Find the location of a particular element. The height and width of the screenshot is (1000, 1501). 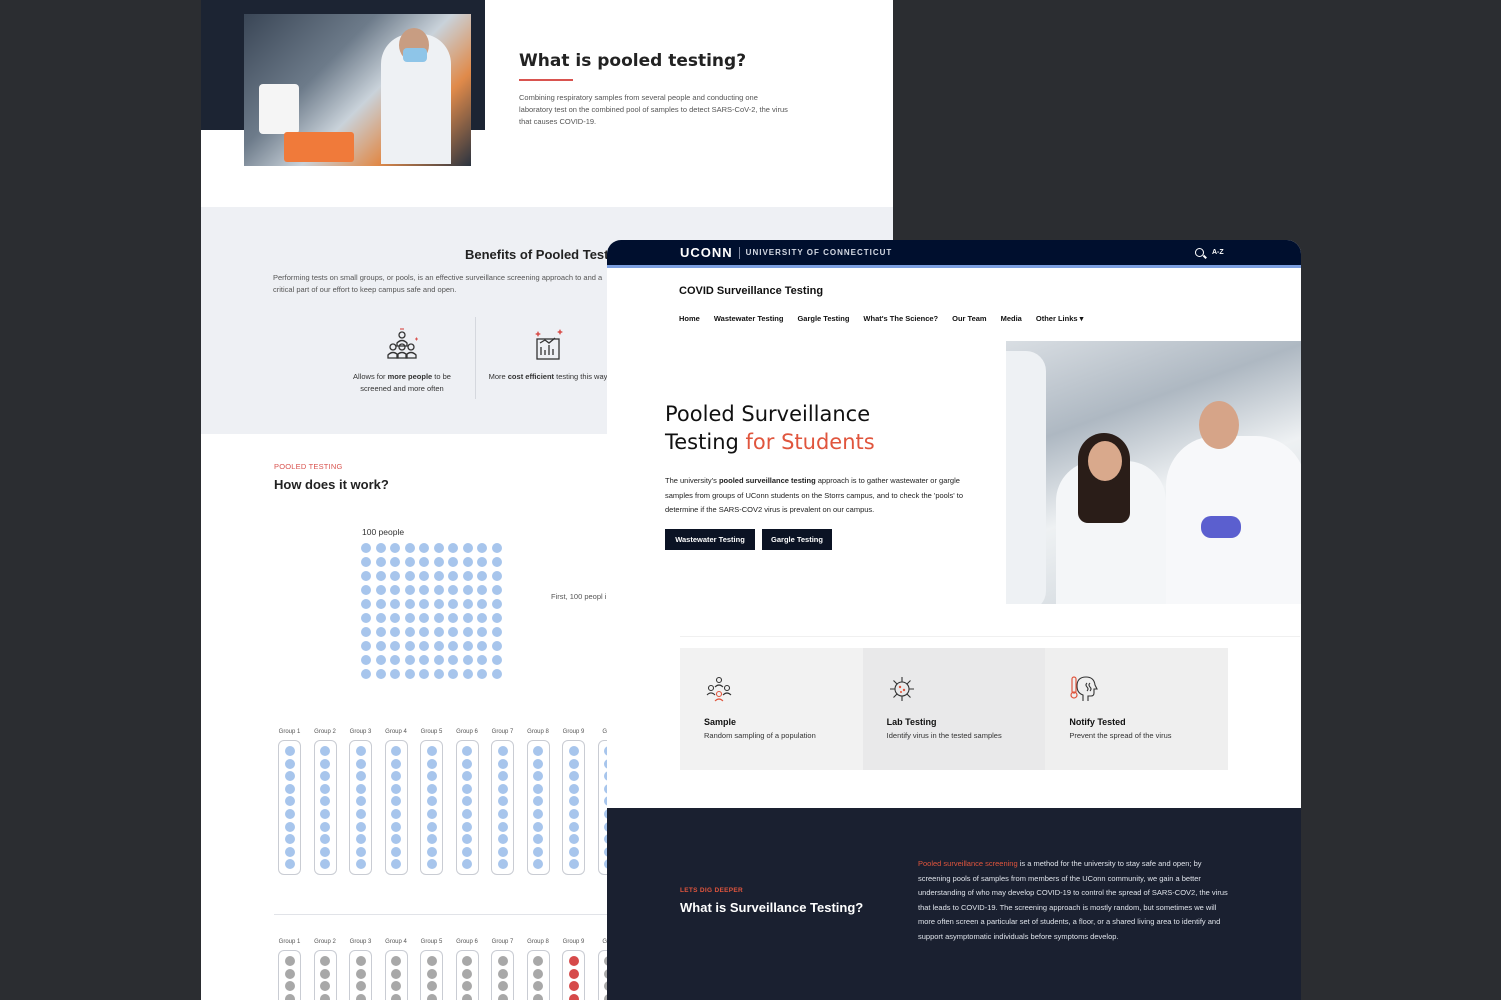

site-title: COVID Surveillance Testing is located at coordinates (751, 291).